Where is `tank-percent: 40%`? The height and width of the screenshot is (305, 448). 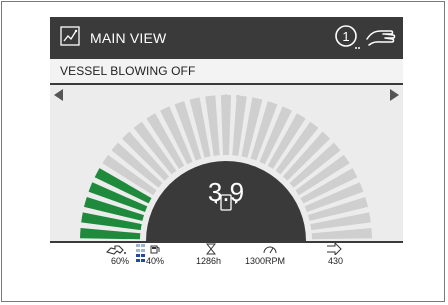
tank-percent: 40% is located at coordinates (155, 260).